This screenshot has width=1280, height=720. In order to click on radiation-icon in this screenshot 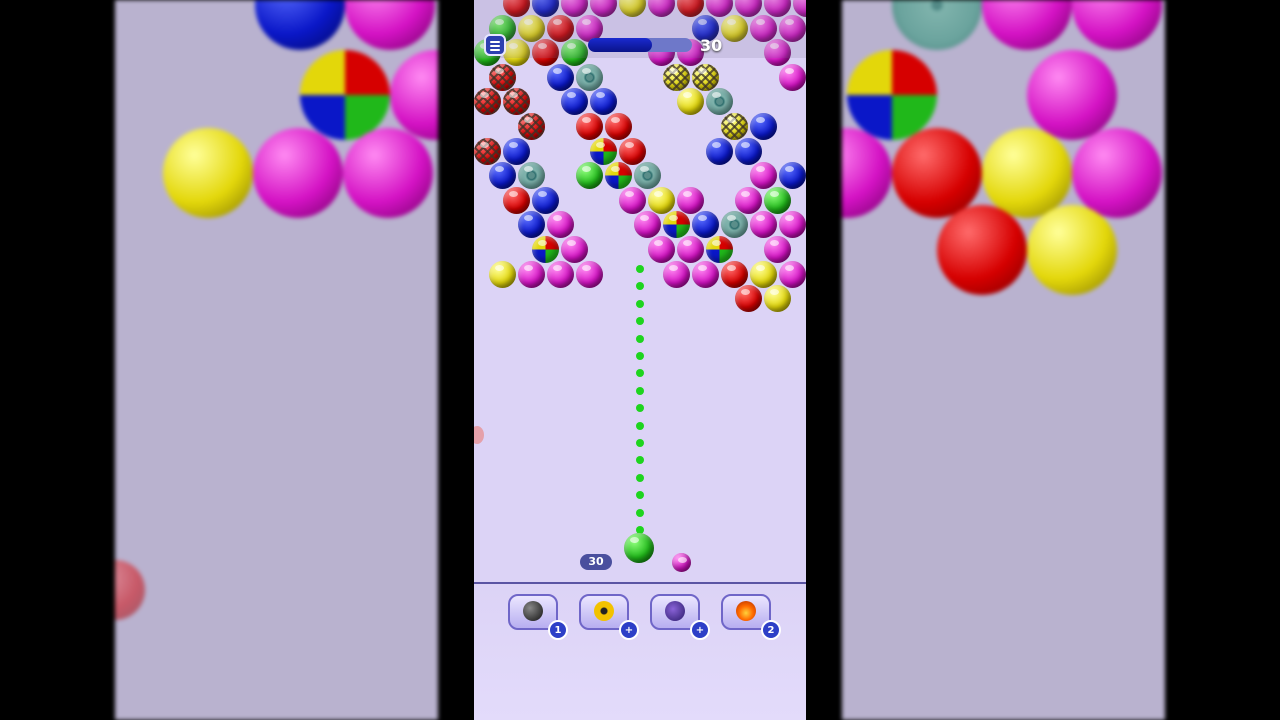, I will do `click(604, 611)`.